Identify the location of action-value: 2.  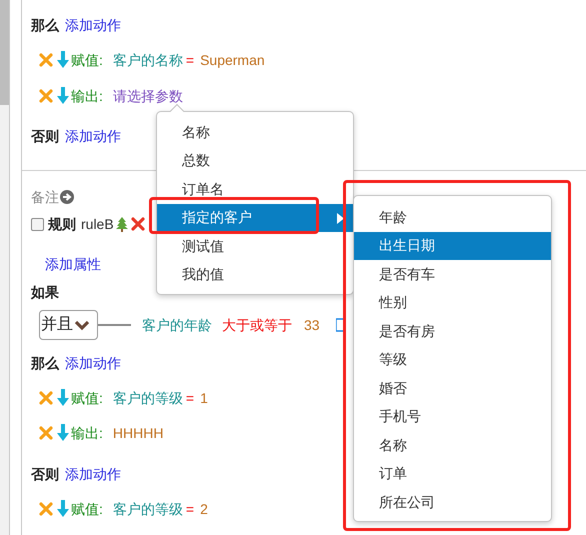
(204, 509).